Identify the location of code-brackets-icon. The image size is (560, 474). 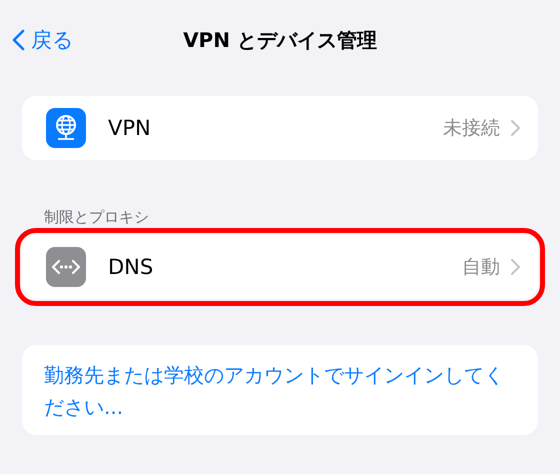
(66, 267).